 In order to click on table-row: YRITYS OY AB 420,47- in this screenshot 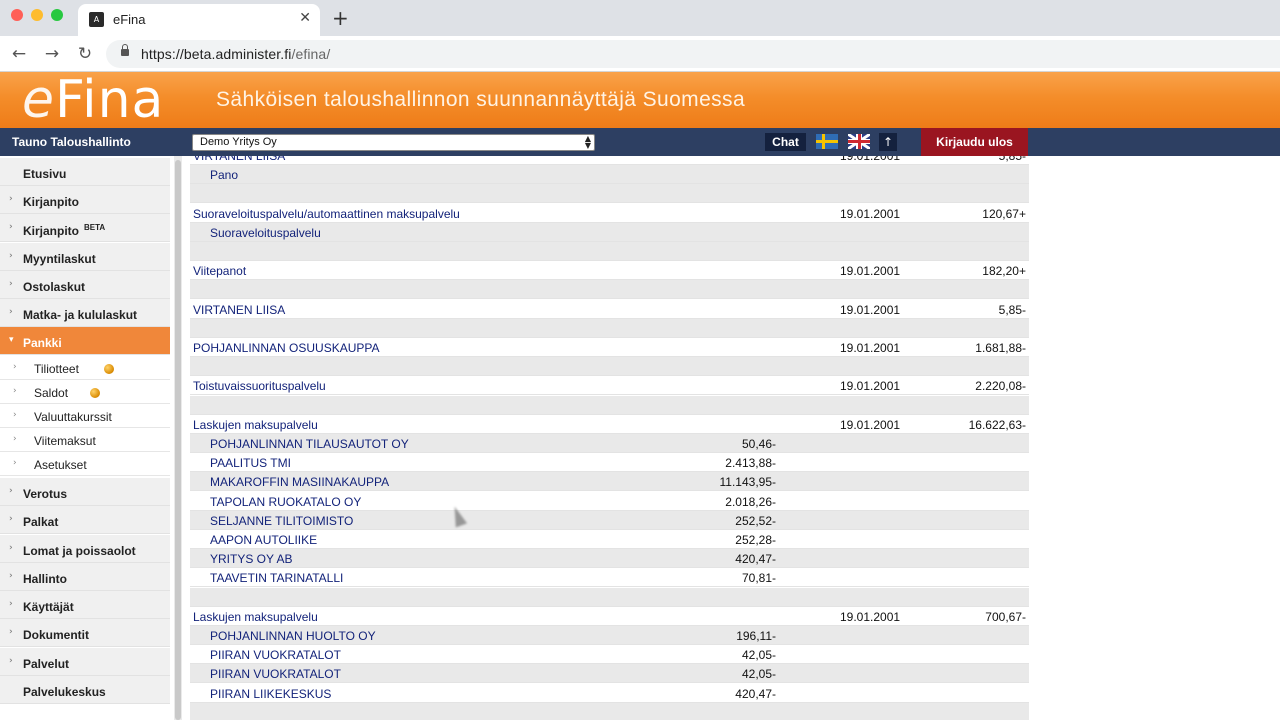, I will do `click(609, 559)`.